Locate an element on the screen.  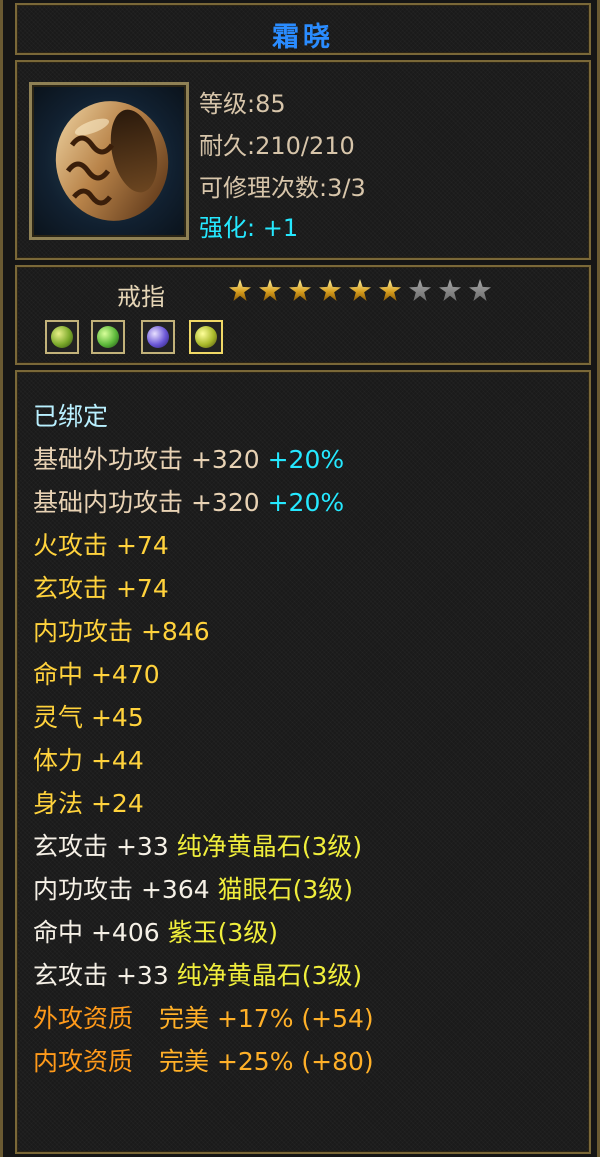
bound-status: 已绑定 is located at coordinates (71, 416).